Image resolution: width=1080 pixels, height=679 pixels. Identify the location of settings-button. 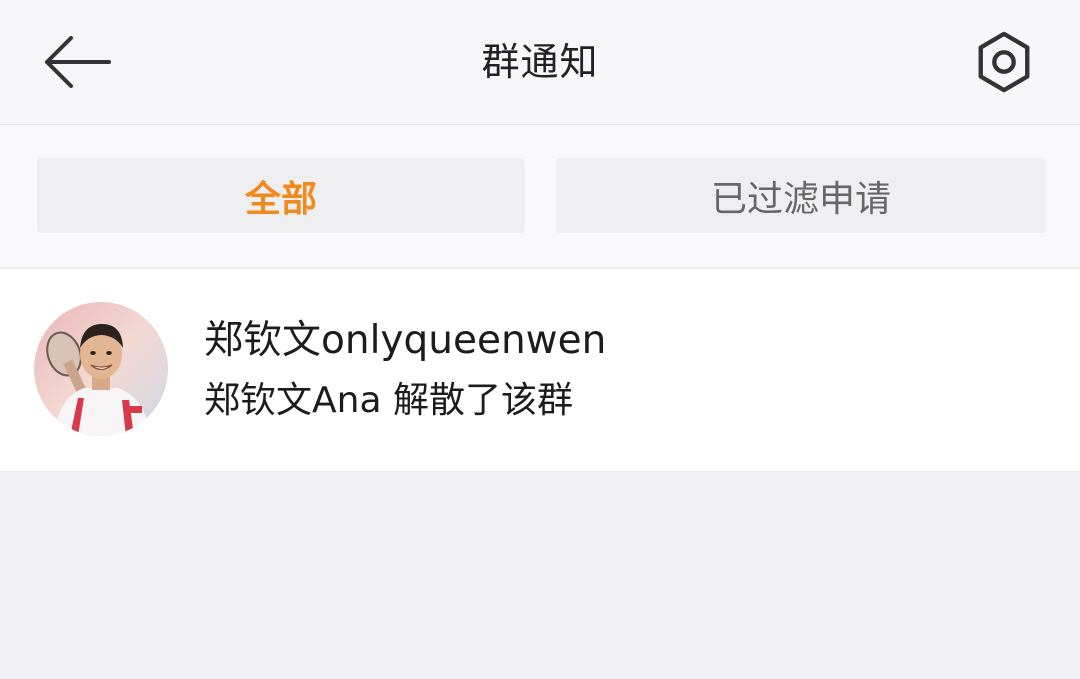
(1004, 62).